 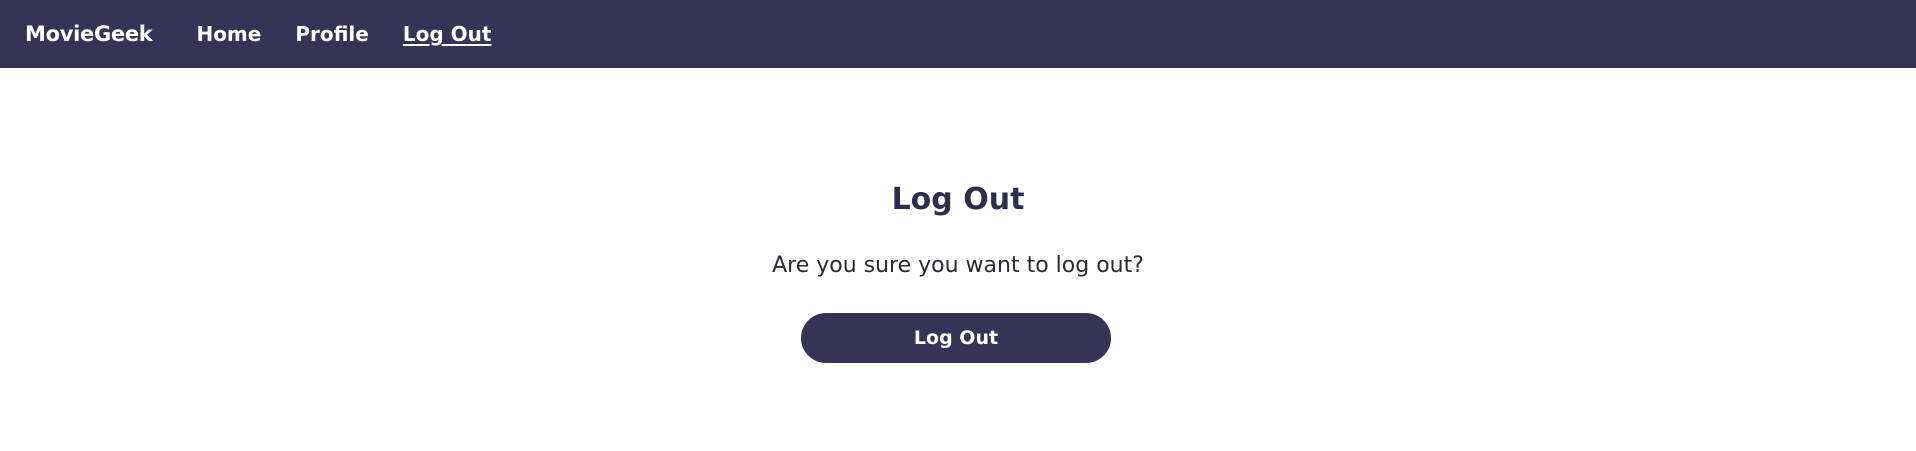 What do you see at coordinates (447, 34) in the screenshot?
I see `nav-link-logout: Log Out` at bounding box center [447, 34].